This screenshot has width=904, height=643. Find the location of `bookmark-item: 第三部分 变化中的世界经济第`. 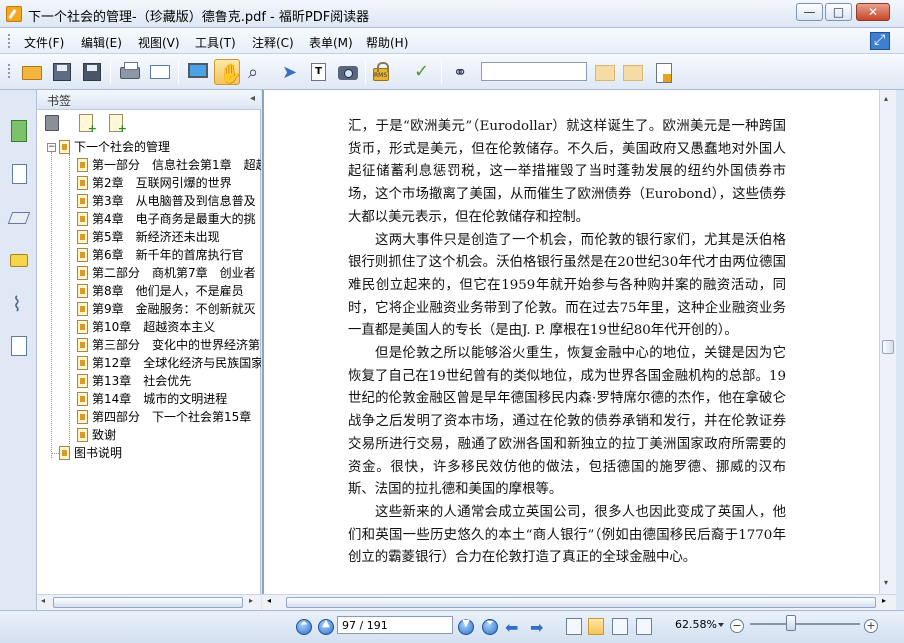

bookmark-item: 第三部分 变化中的世界经济第 is located at coordinates (168, 345).